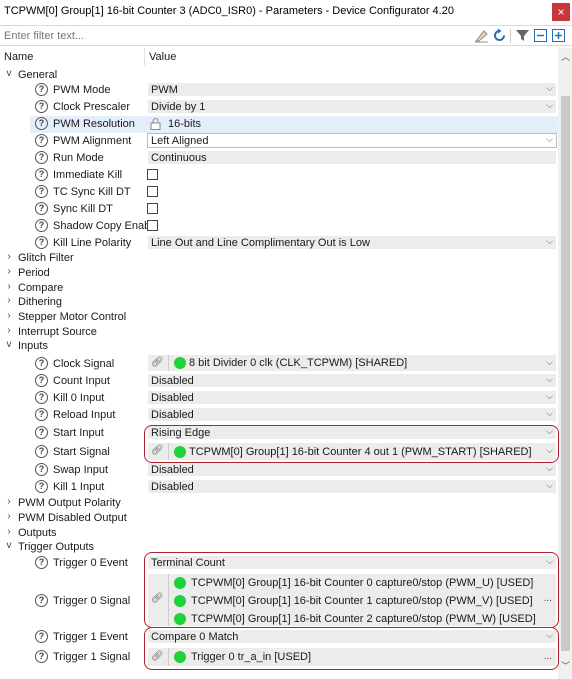 The image size is (572, 679). What do you see at coordinates (279, 332) in the screenshot?
I see `group-interrupt-source: › Interrupt Source` at bounding box center [279, 332].